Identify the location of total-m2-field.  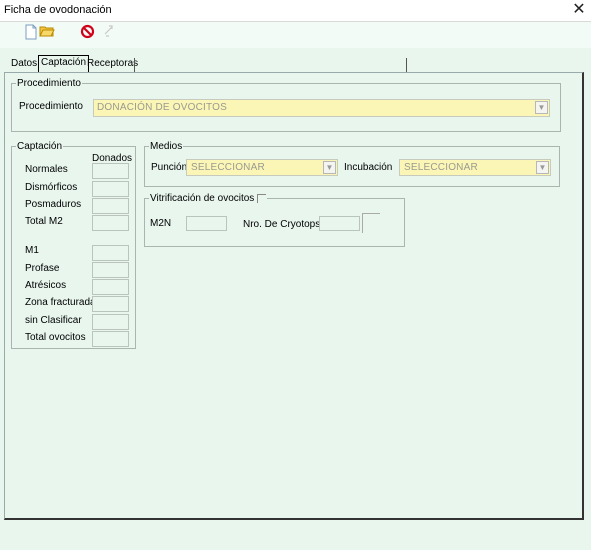
(110, 223).